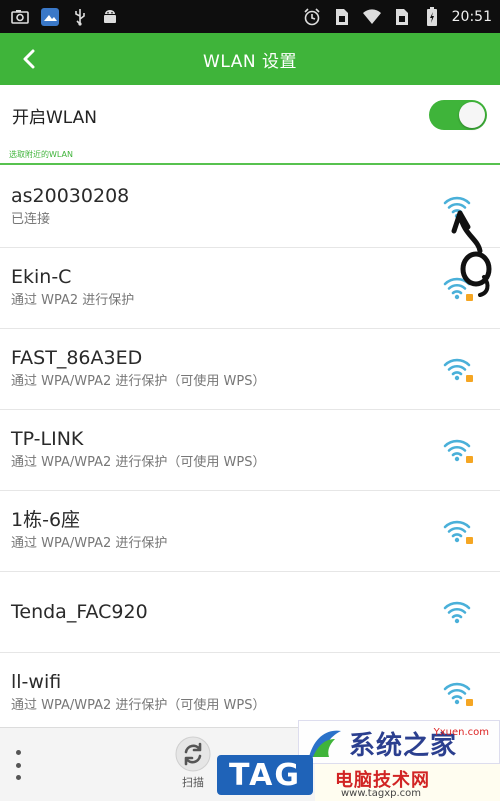  Describe the element at coordinates (73, 300) in the screenshot. I see `network-status: 通过 WPA2 进行保护` at that location.